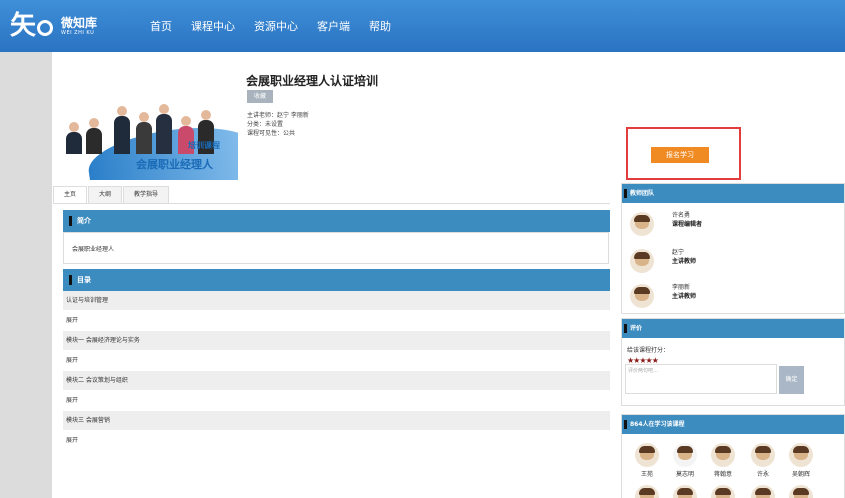  I want to click on course-cover-image: 培训课程 会展职业经理人, so click(148, 125).